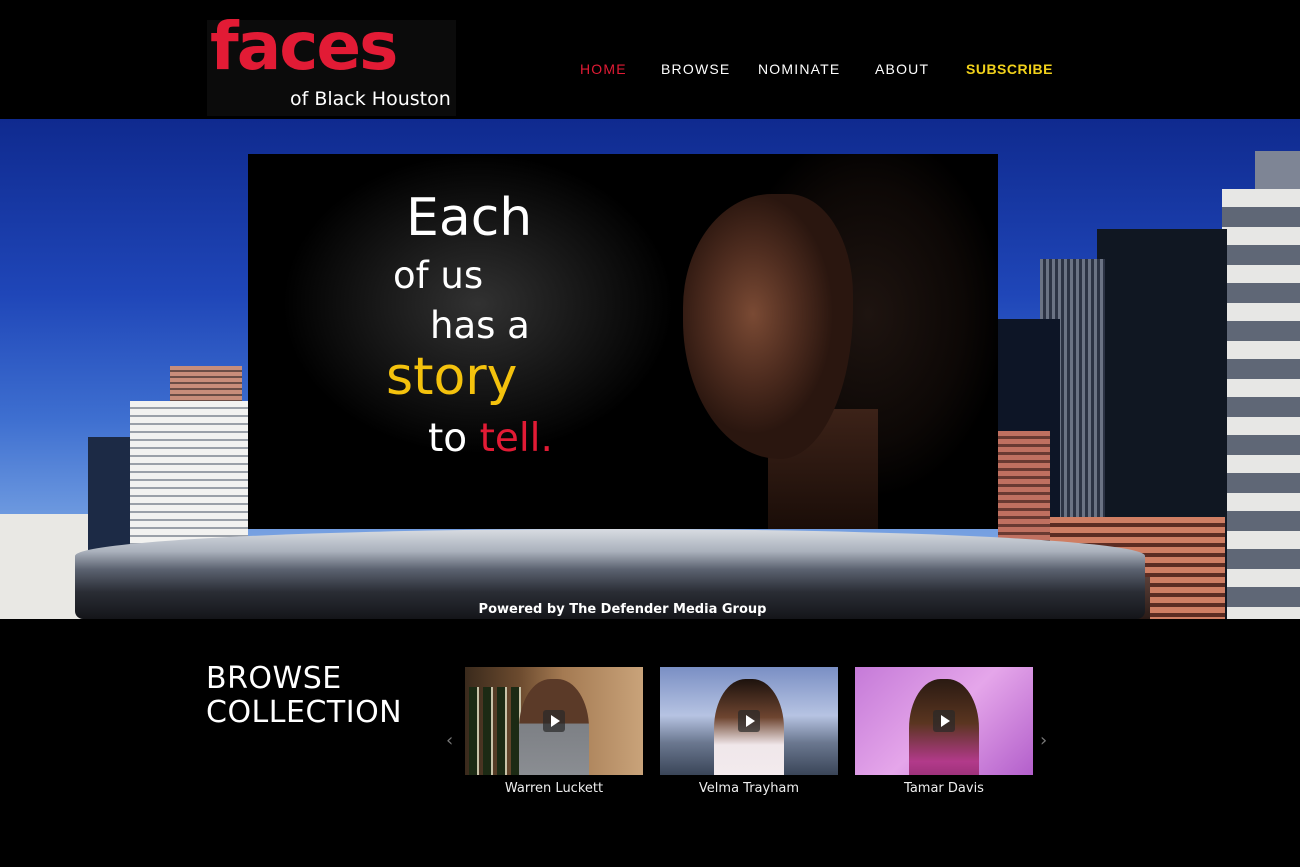 Image resolution: width=1300 pixels, height=867 pixels. Describe the element at coordinates (1043, 740) in the screenshot. I see `chevron-right-icon: ›` at that location.